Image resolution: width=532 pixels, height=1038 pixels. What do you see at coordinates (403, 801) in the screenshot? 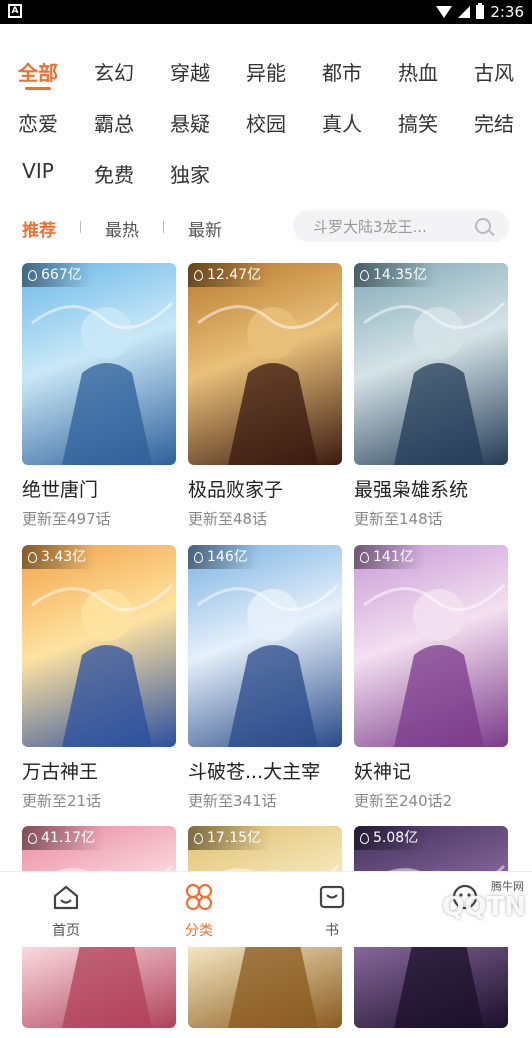
I see `comic-update: 更新至240话2` at bounding box center [403, 801].